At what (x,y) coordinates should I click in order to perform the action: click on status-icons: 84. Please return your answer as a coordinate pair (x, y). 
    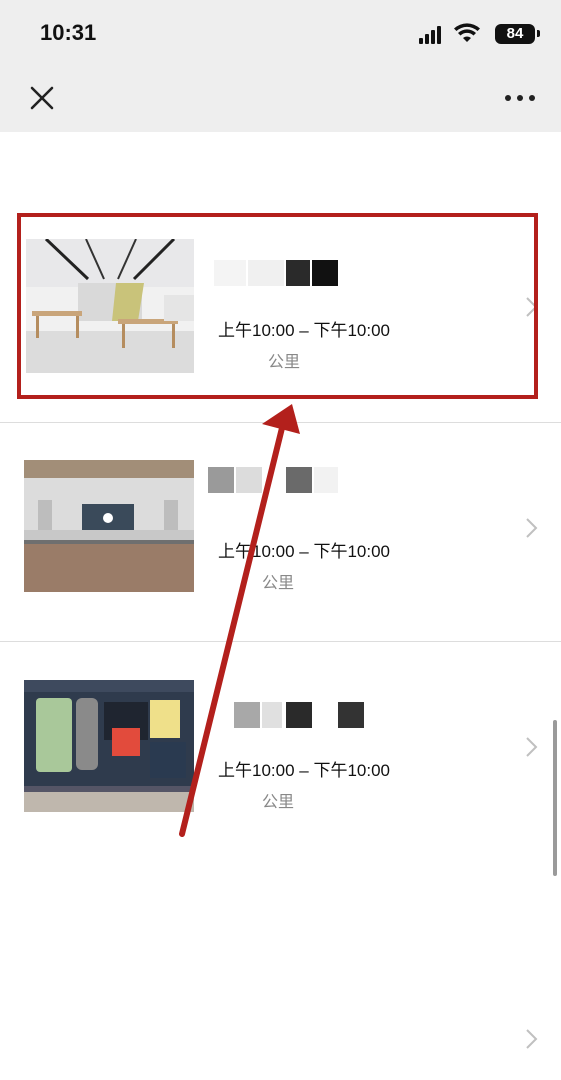
    Looking at the image, I should click on (474, 35).